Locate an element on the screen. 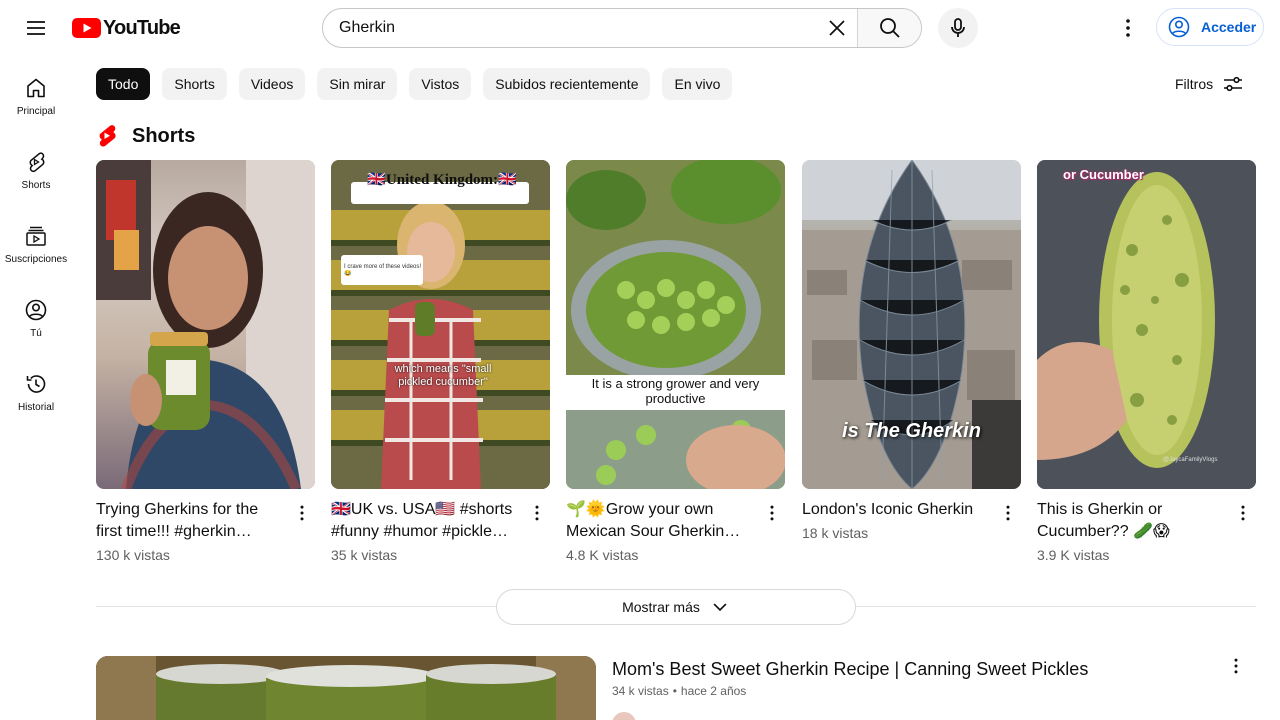 The image size is (1280, 720). shorts-icon is located at coordinates (37, 162).